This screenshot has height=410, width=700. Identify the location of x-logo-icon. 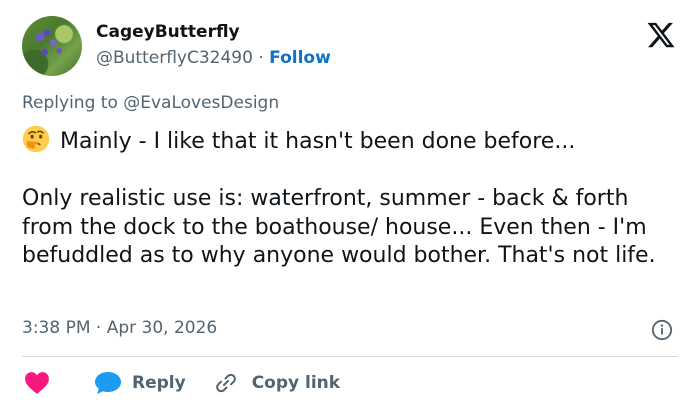
(661, 35).